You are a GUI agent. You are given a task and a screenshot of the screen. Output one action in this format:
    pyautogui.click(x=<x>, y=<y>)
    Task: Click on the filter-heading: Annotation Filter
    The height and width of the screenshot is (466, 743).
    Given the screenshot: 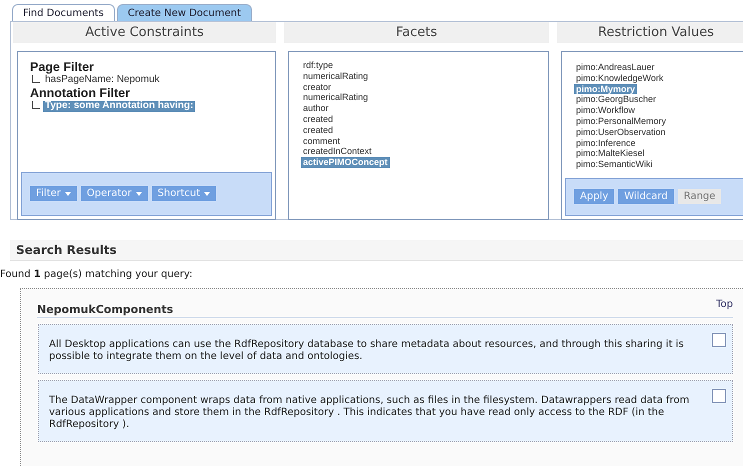 What is the action you would take?
    pyautogui.click(x=80, y=93)
    